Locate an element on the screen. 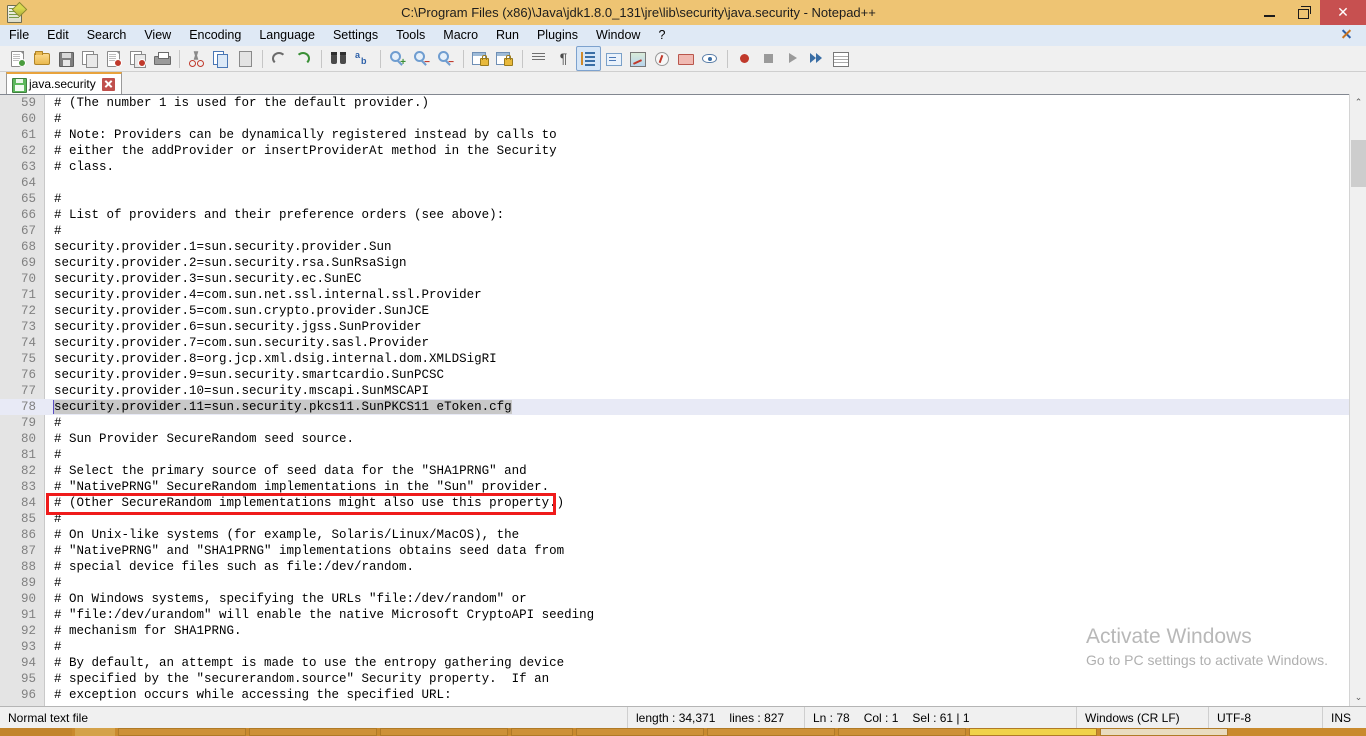 The height and width of the screenshot is (736, 1366). word-wrap-button is located at coordinates (588, 58).